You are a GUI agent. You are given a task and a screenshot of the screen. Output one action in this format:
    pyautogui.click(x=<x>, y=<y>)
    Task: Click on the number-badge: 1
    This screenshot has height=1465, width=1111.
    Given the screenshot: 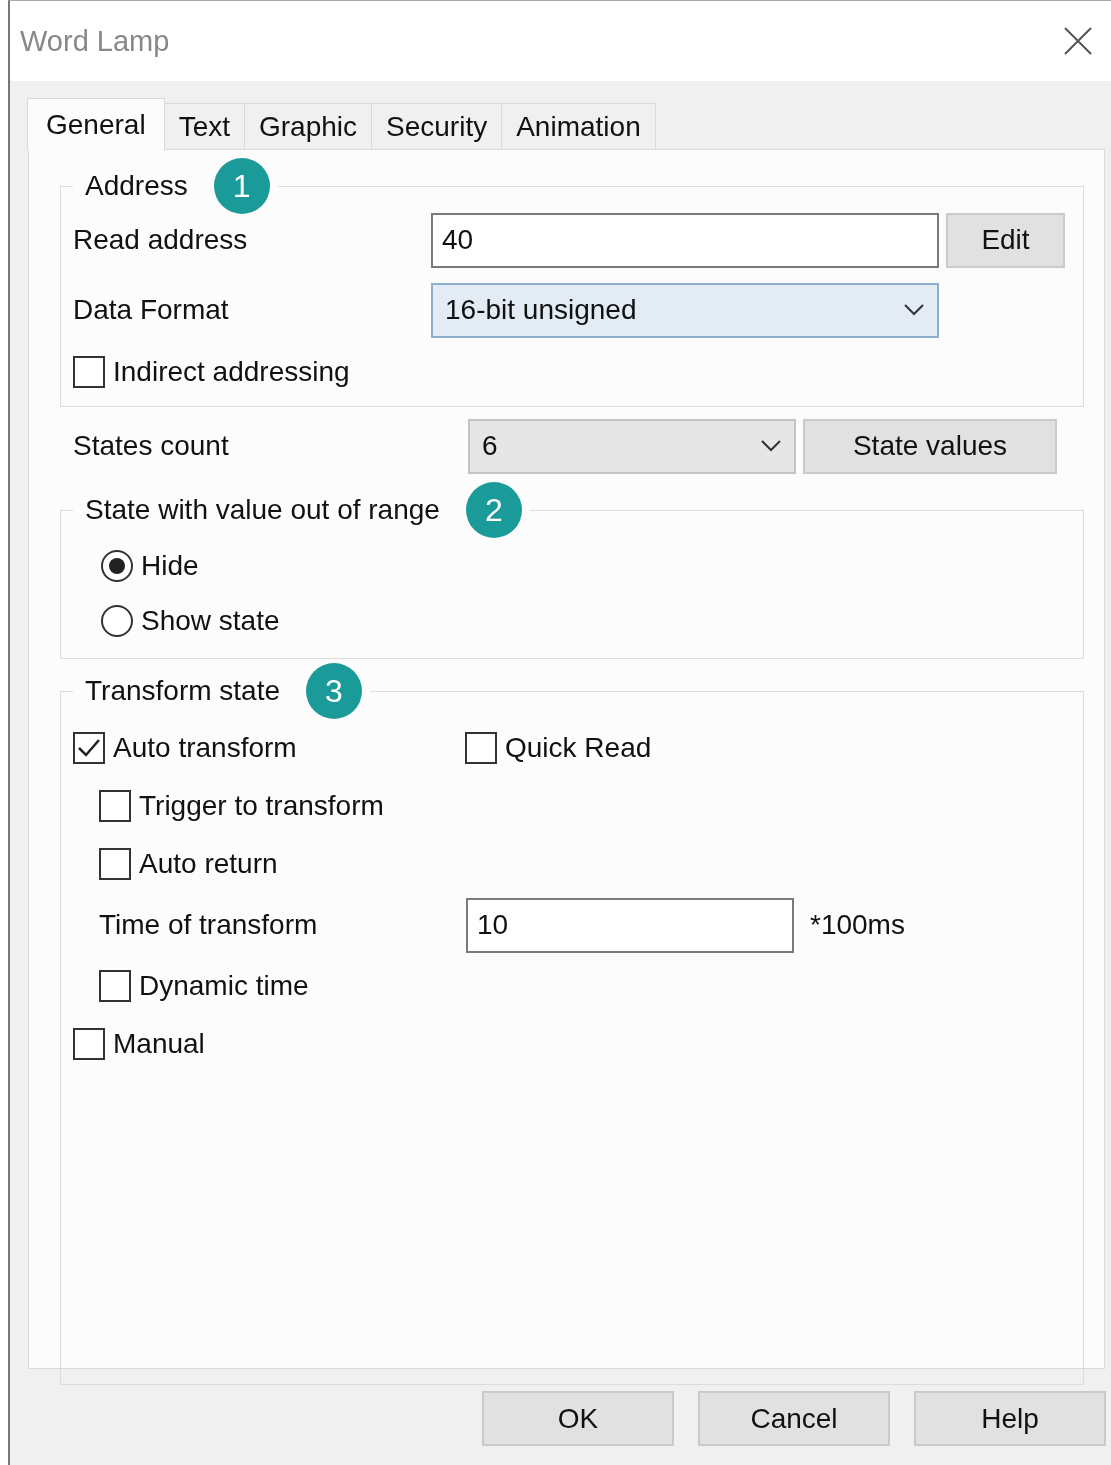 What is the action you would take?
    pyautogui.click(x=241, y=186)
    